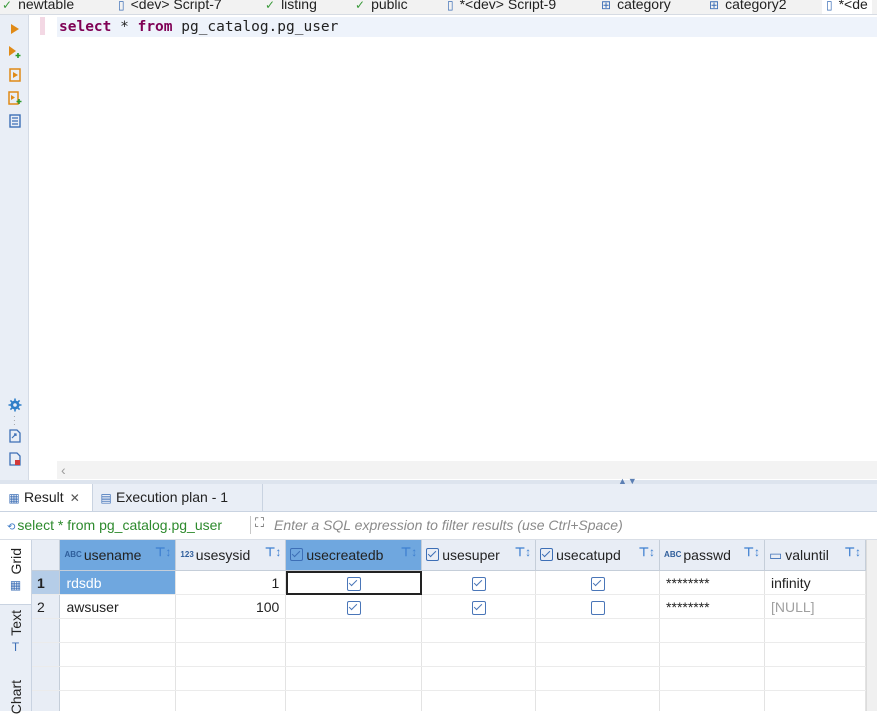 The height and width of the screenshot is (720, 877). Describe the element at coordinates (106, 498) in the screenshot. I see `plan-icon: ▤` at that location.